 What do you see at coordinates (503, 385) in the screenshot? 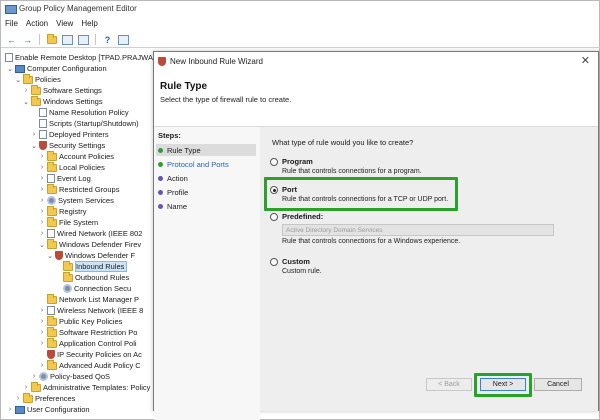
I see `next-button-highlight` at bounding box center [503, 385].